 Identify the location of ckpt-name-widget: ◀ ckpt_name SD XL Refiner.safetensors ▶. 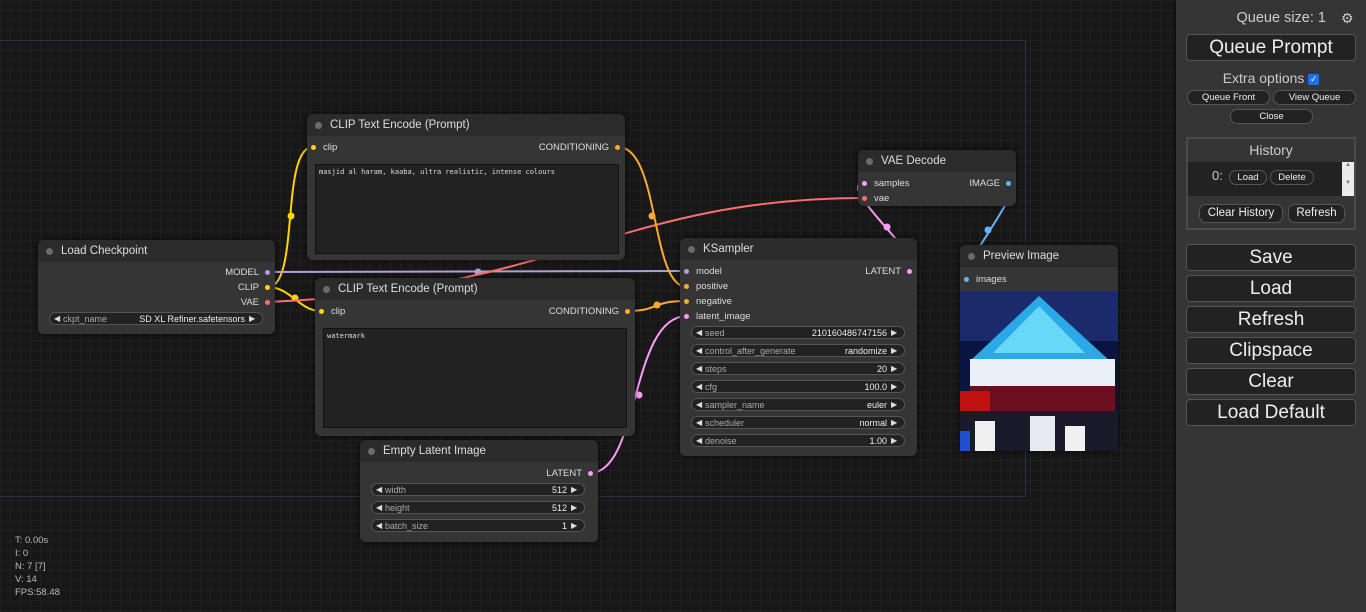
(156, 318).